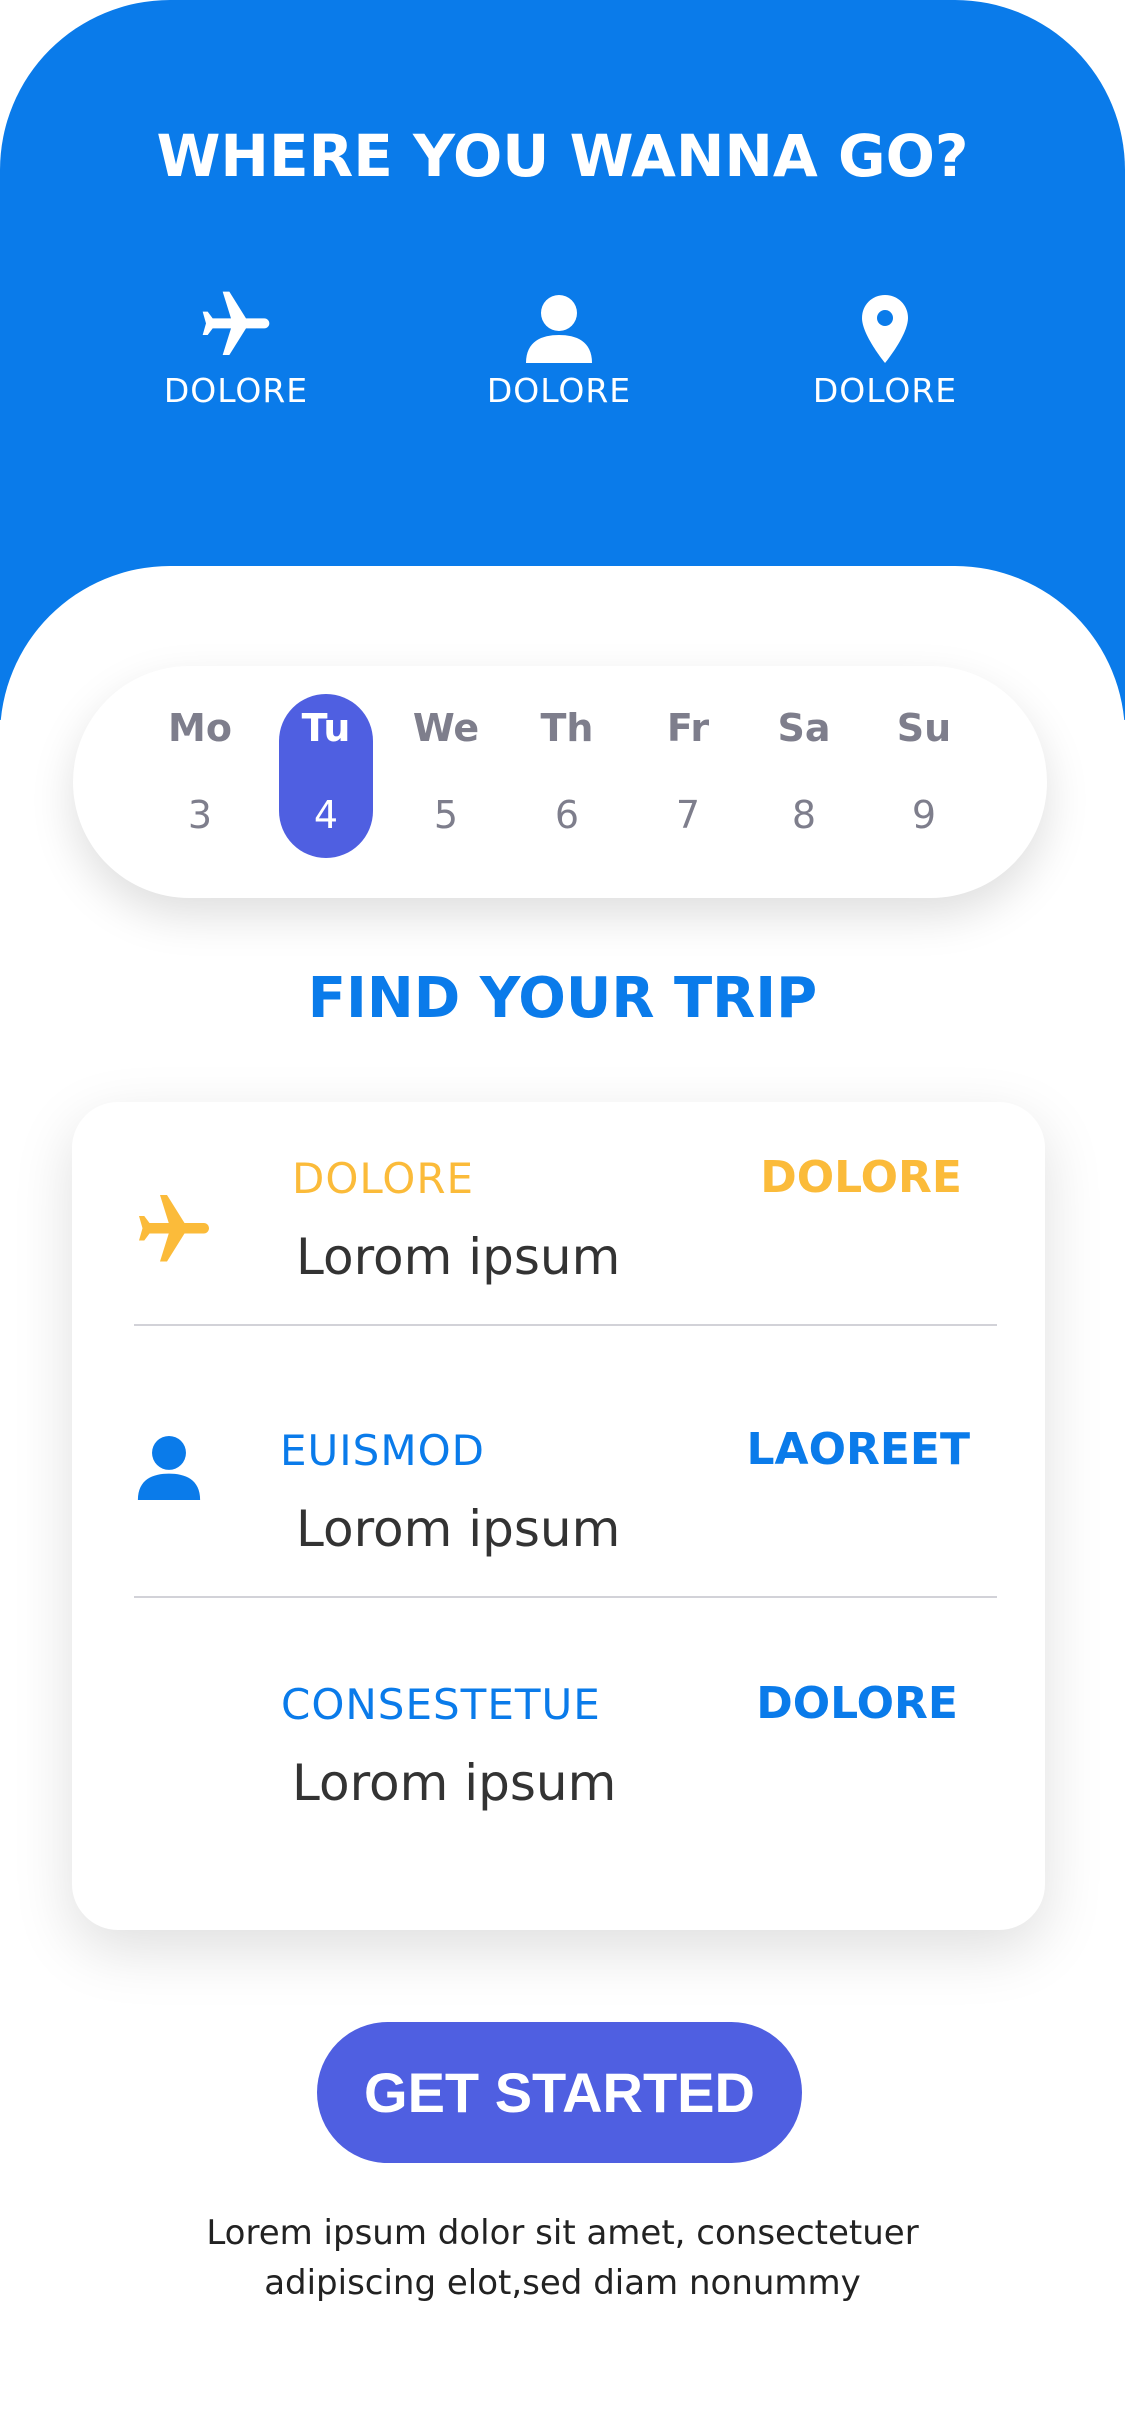 This screenshot has width=1125, height=2436. I want to click on footer-line: Lorem ipsum dolor sit amet, consectetuer, so click(562, 2233).